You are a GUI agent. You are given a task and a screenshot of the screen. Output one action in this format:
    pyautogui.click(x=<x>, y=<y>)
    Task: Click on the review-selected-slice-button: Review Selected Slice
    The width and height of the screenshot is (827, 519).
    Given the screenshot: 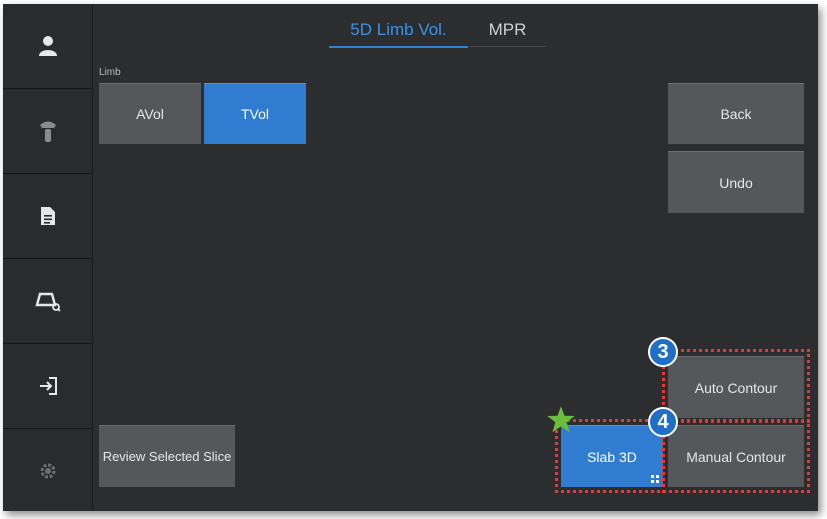 What is the action you would take?
    pyautogui.click(x=167, y=456)
    